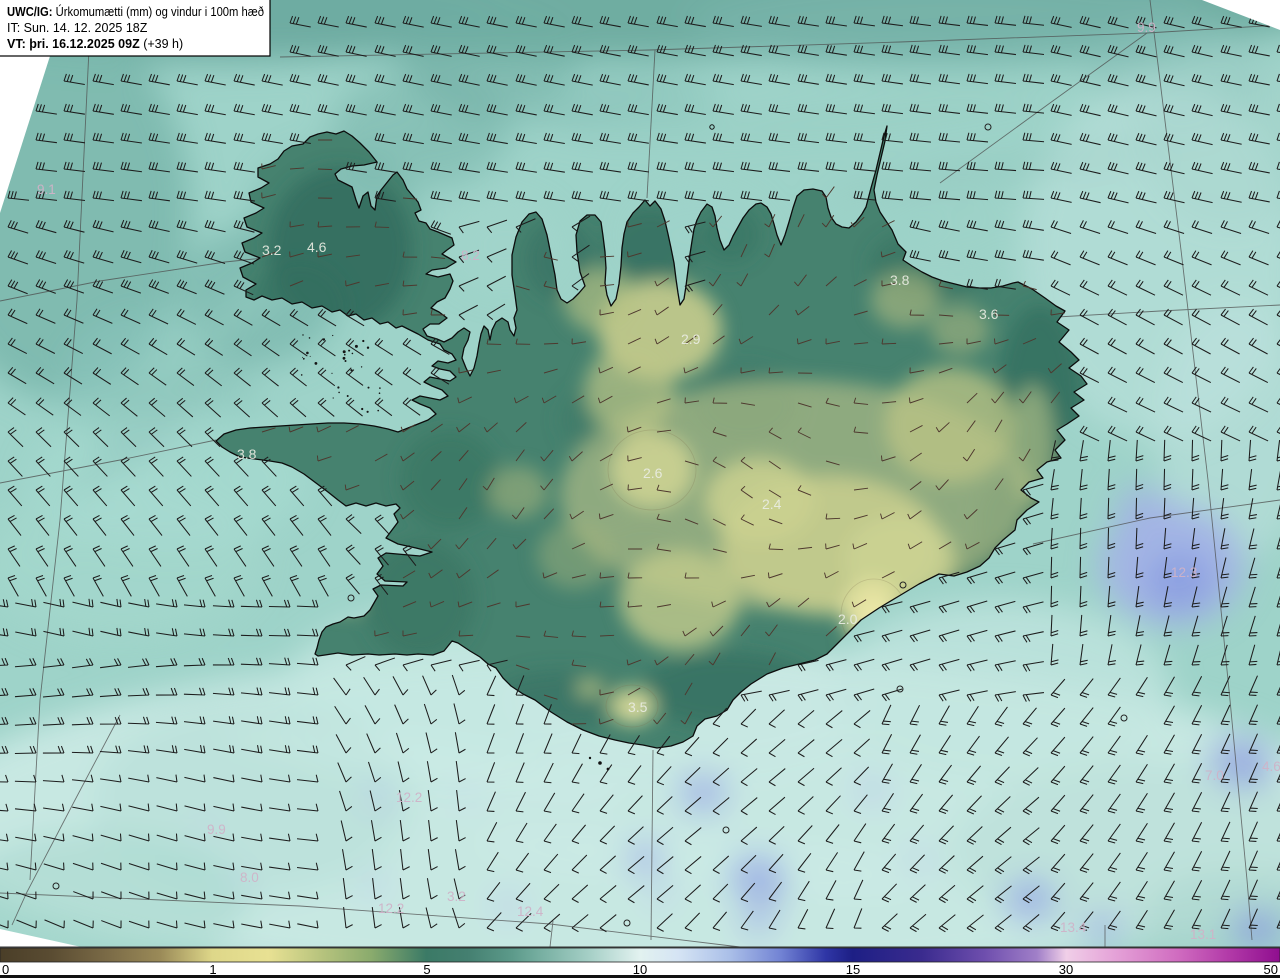 The height and width of the screenshot is (978, 1280). What do you see at coordinates (46, 189) in the screenshot?
I see `svg-text: 9.1` at bounding box center [46, 189].